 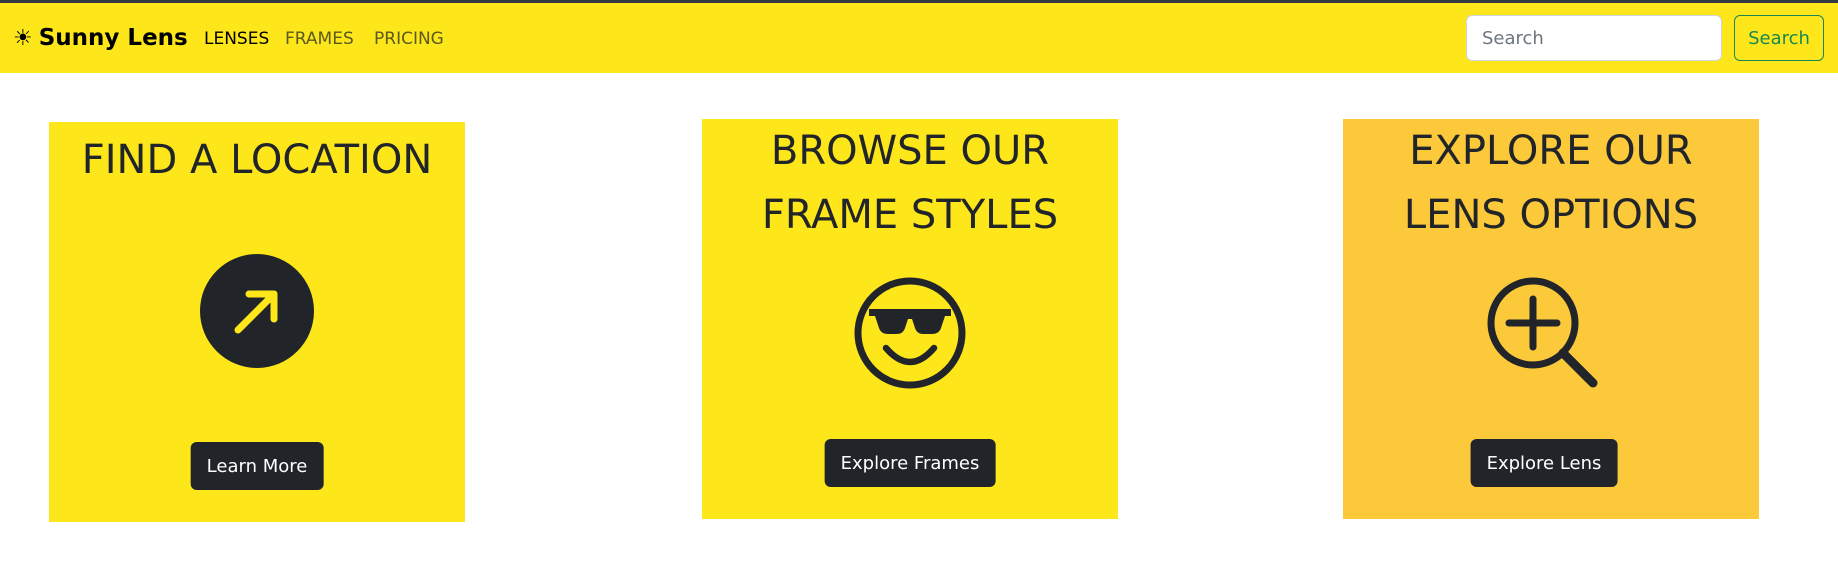 I want to click on explore-lens-button: Explore Lens, so click(x=1544, y=463).